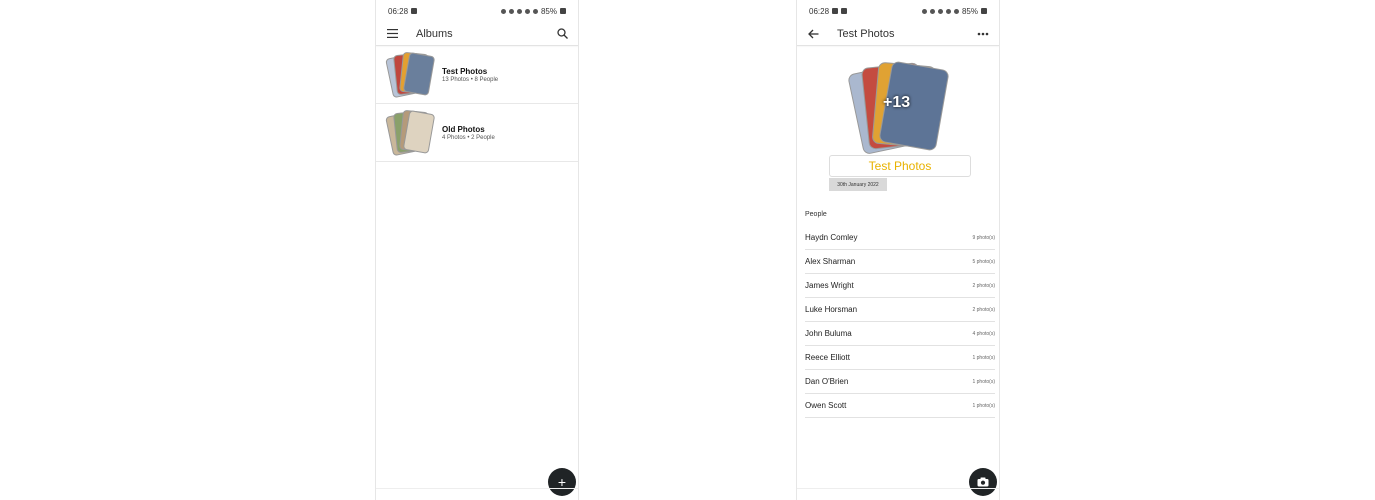 This screenshot has width=1375, height=500. What do you see at coordinates (468, 137) in the screenshot?
I see `album-meta: 4 Photos • 2 People` at bounding box center [468, 137].